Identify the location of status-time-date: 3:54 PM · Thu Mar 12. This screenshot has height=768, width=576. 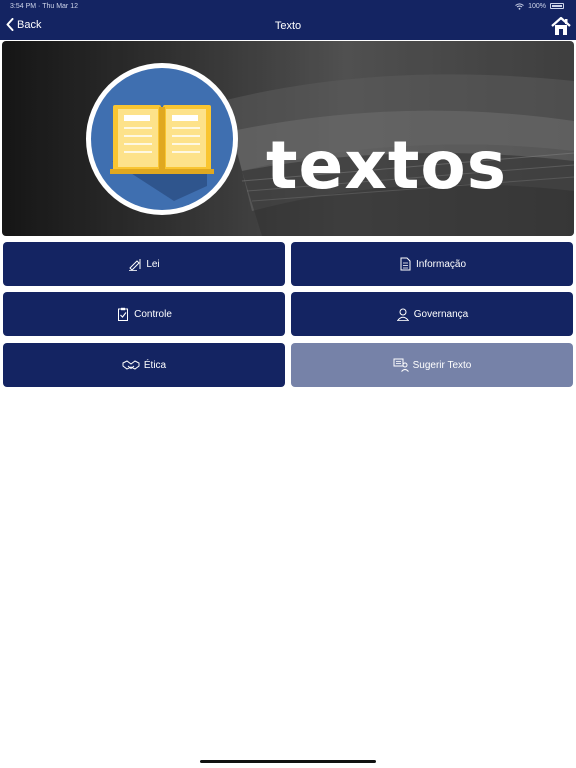
(44, 6).